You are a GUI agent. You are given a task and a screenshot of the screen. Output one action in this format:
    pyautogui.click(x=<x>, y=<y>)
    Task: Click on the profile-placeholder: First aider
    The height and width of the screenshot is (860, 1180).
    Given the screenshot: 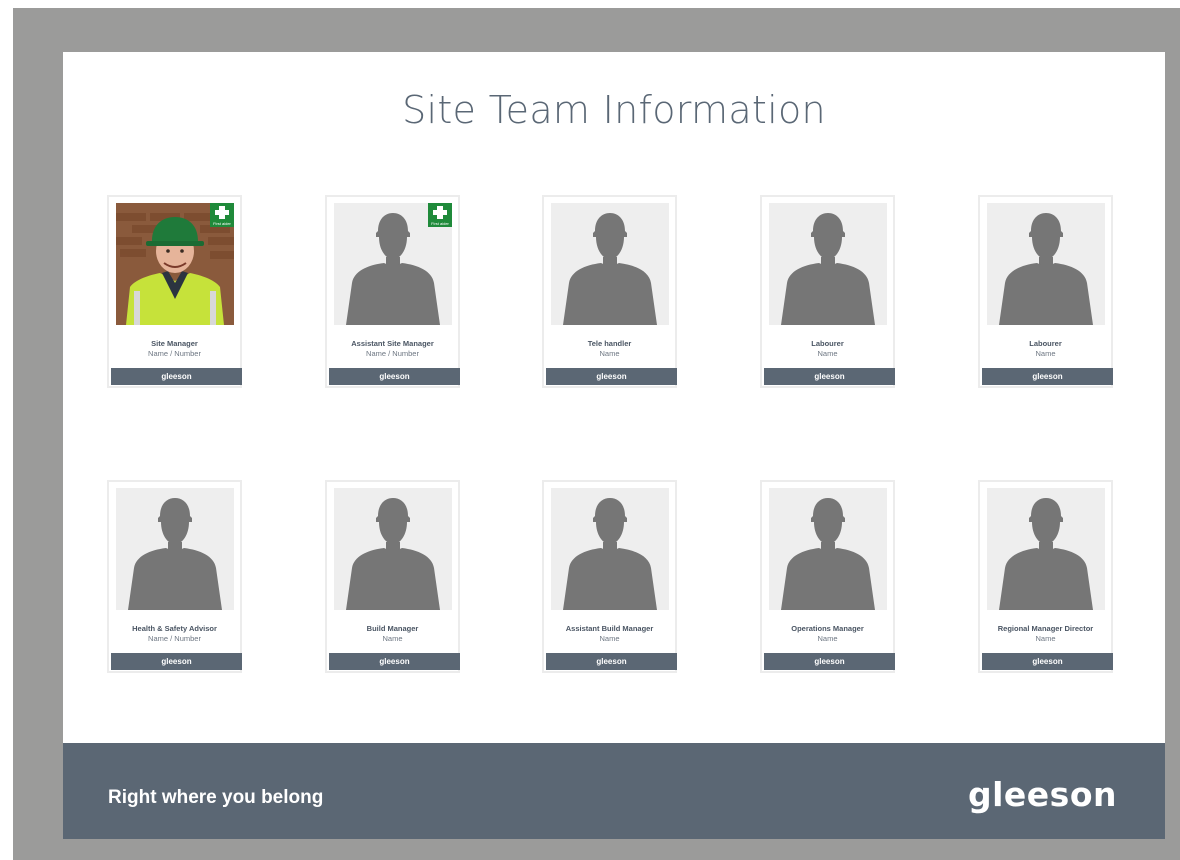 What is the action you would take?
    pyautogui.click(x=393, y=264)
    